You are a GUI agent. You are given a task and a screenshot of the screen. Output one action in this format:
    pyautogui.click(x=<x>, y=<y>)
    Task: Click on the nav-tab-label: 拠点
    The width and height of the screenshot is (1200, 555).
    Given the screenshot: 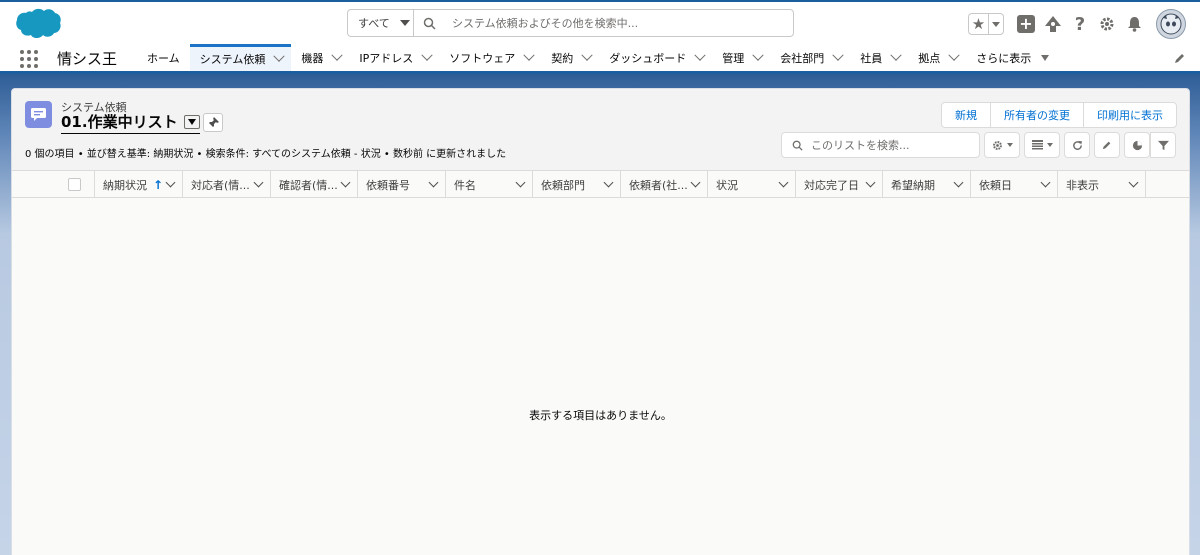 What is the action you would take?
    pyautogui.click(x=929, y=58)
    